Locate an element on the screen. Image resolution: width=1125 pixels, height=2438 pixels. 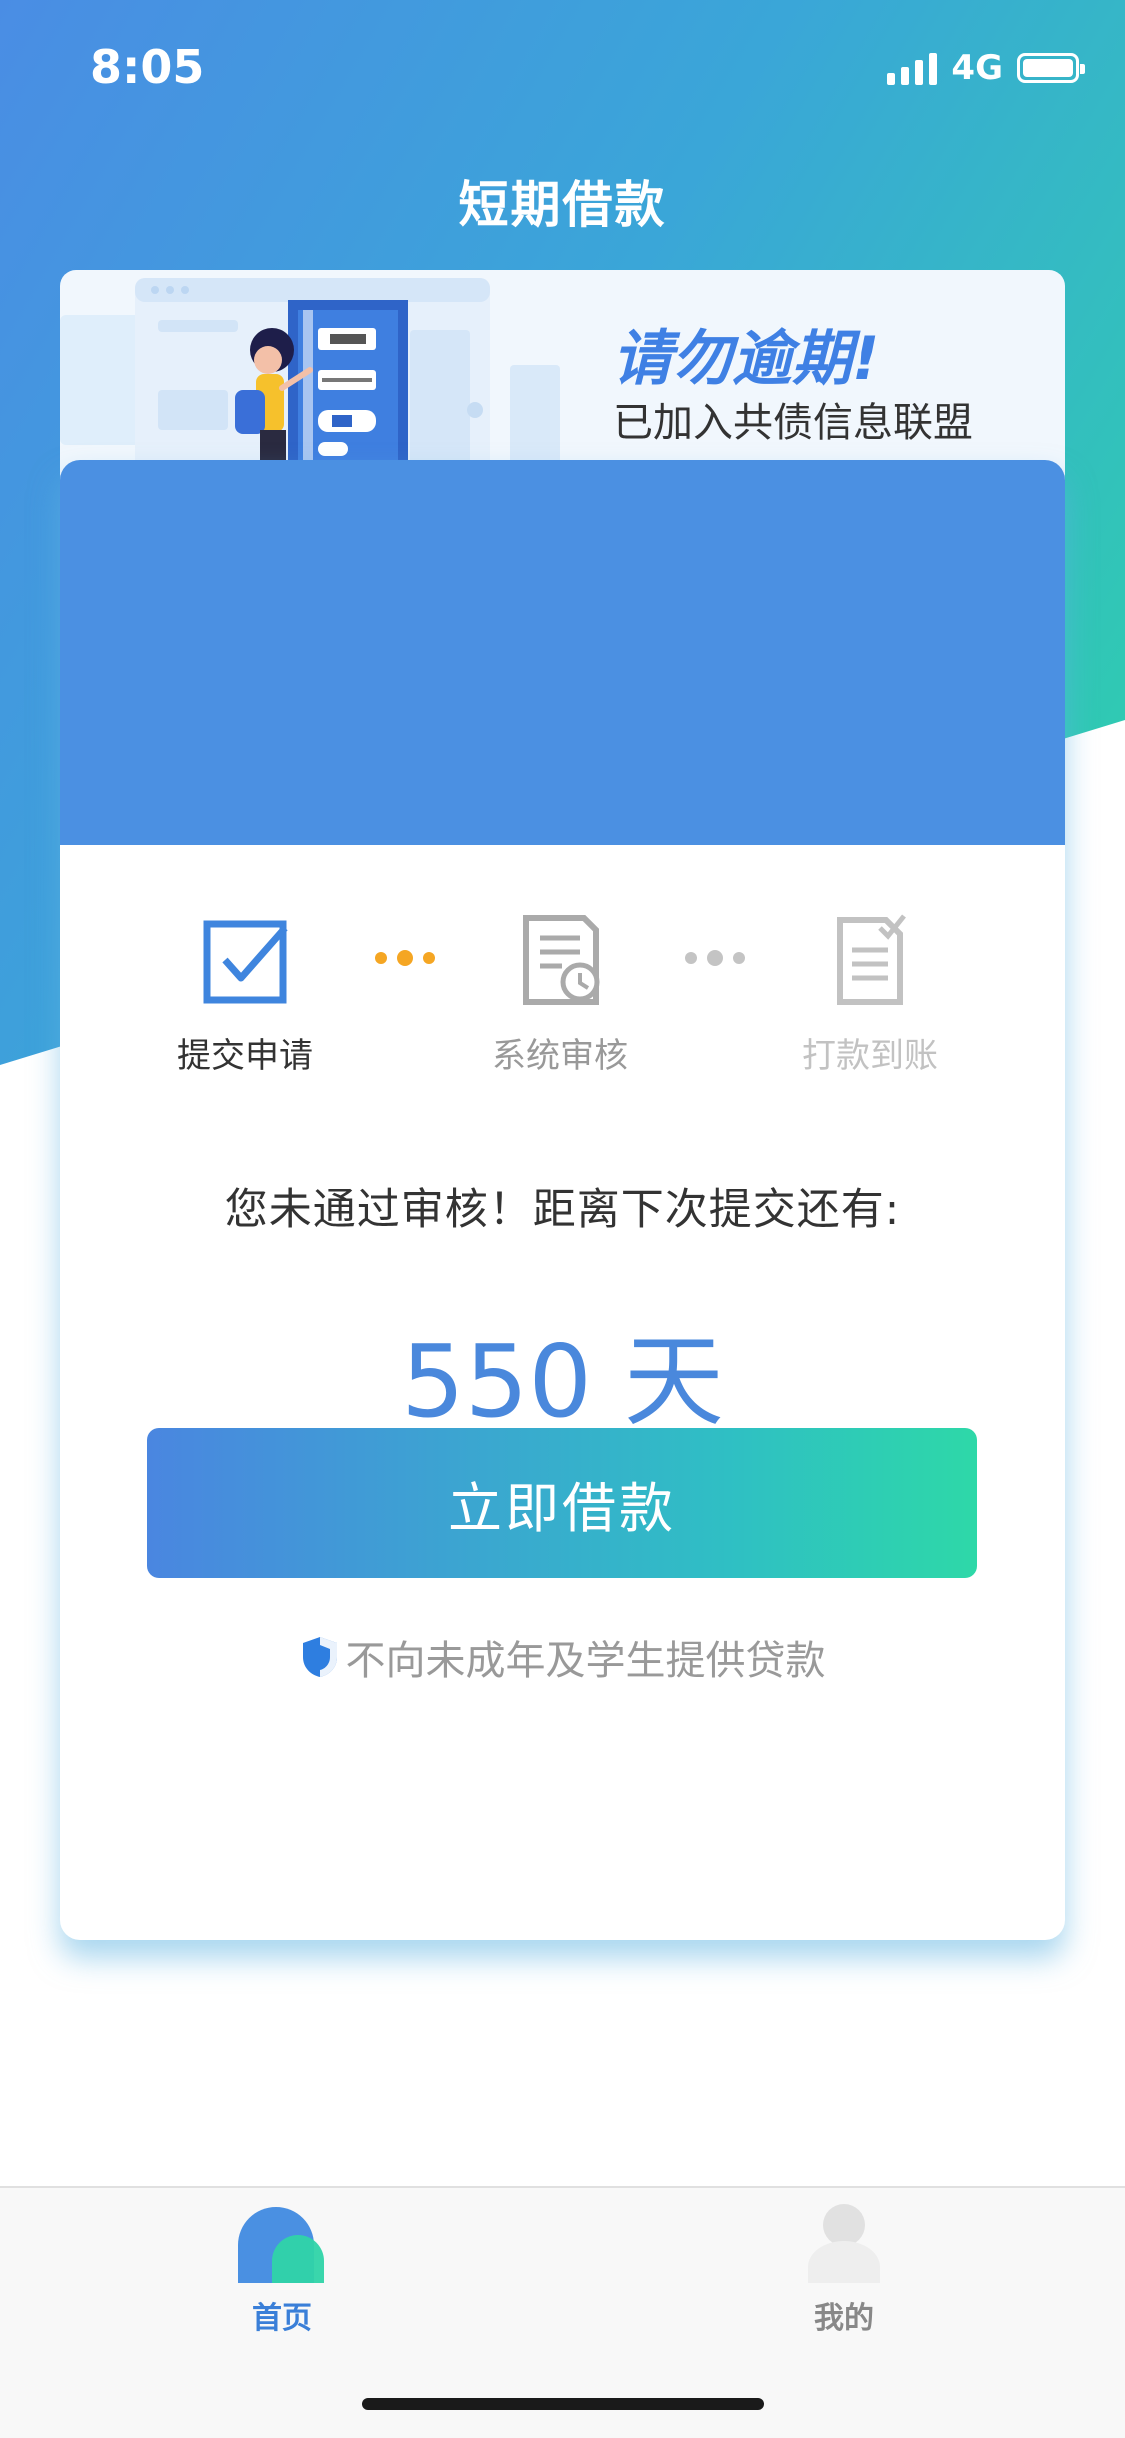
document-clock-icon is located at coordinates (561, 960).